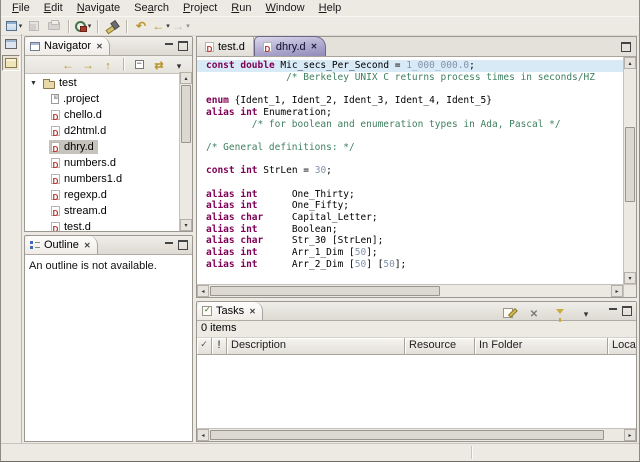  I want to click on new-task-icon, so click(508, 313).